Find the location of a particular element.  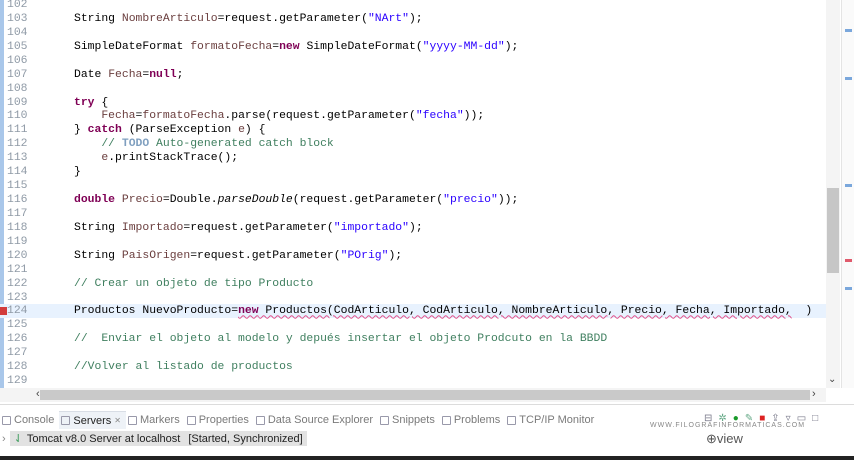

code-line: 114} is located at coordinates (413, 172).